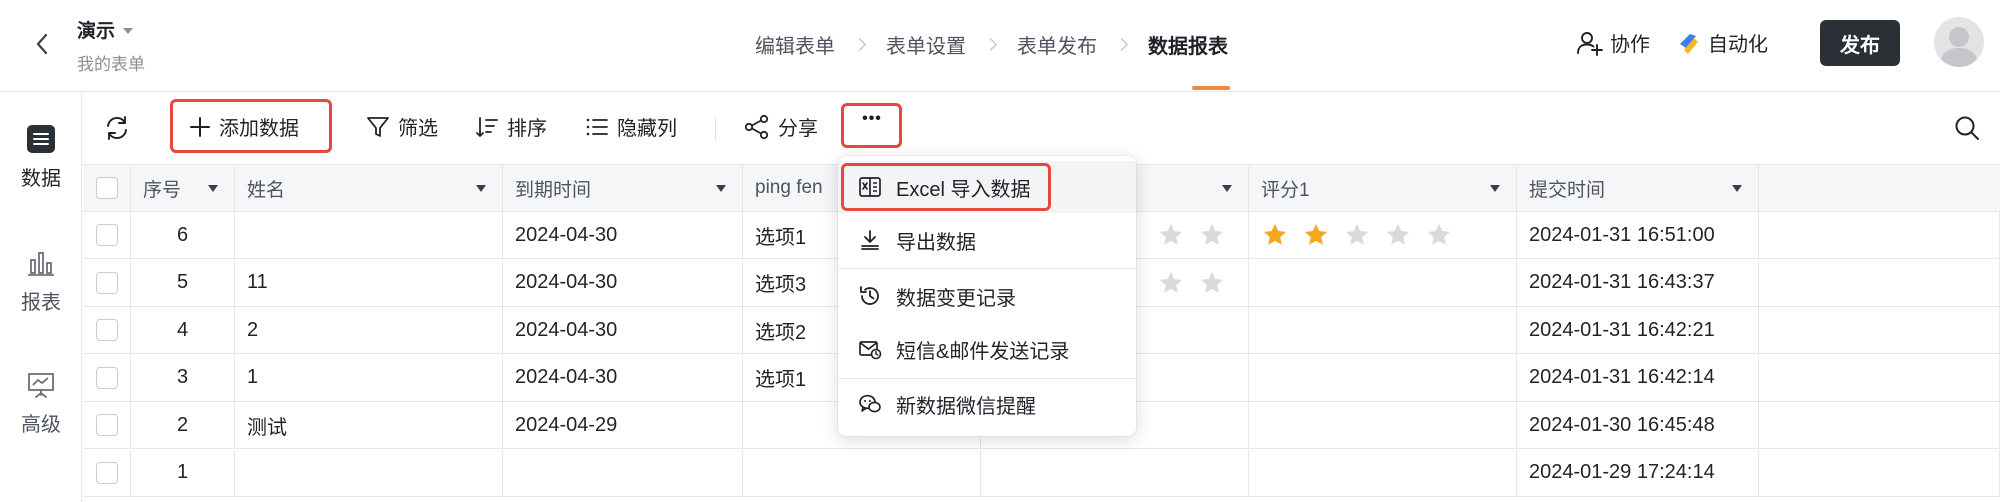  I want to click on sidebar-item-label: 高级, so click(41, 425).